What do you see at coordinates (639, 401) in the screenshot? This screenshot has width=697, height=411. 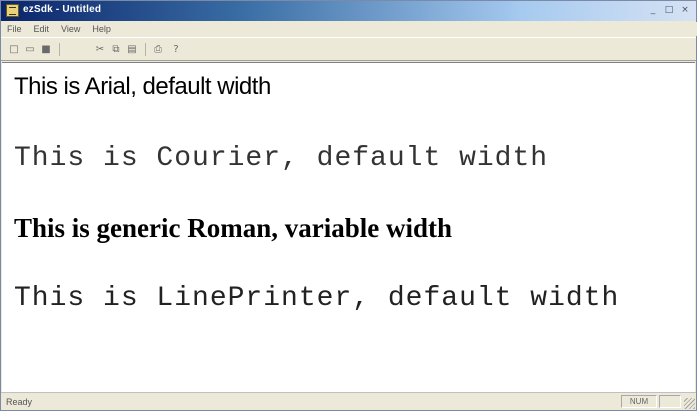 I see `status-panel-num: NUM` at bounding box center [639, 401].